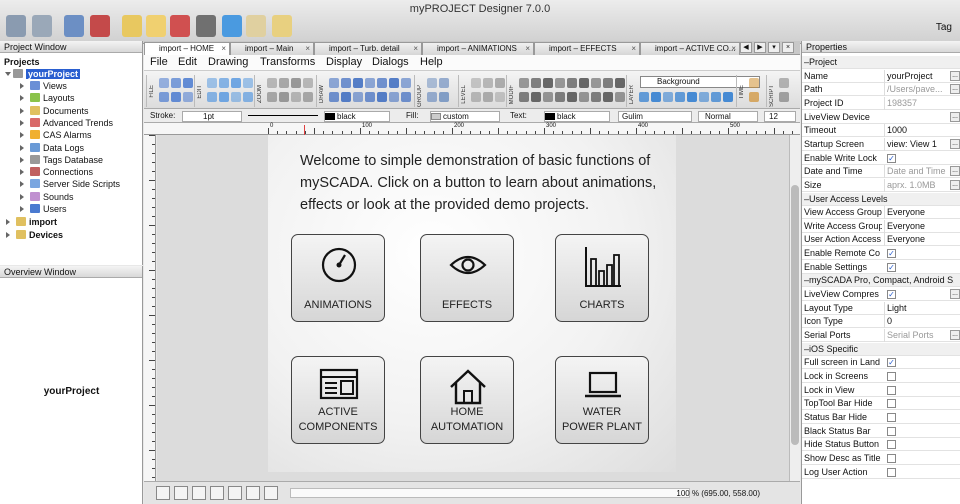 The height and width of the screenshot is (504, 960). What do you see at coordinates (43, 209) in the screenshot?
I see `tree-item: Users` at bounding box center [43, 209].